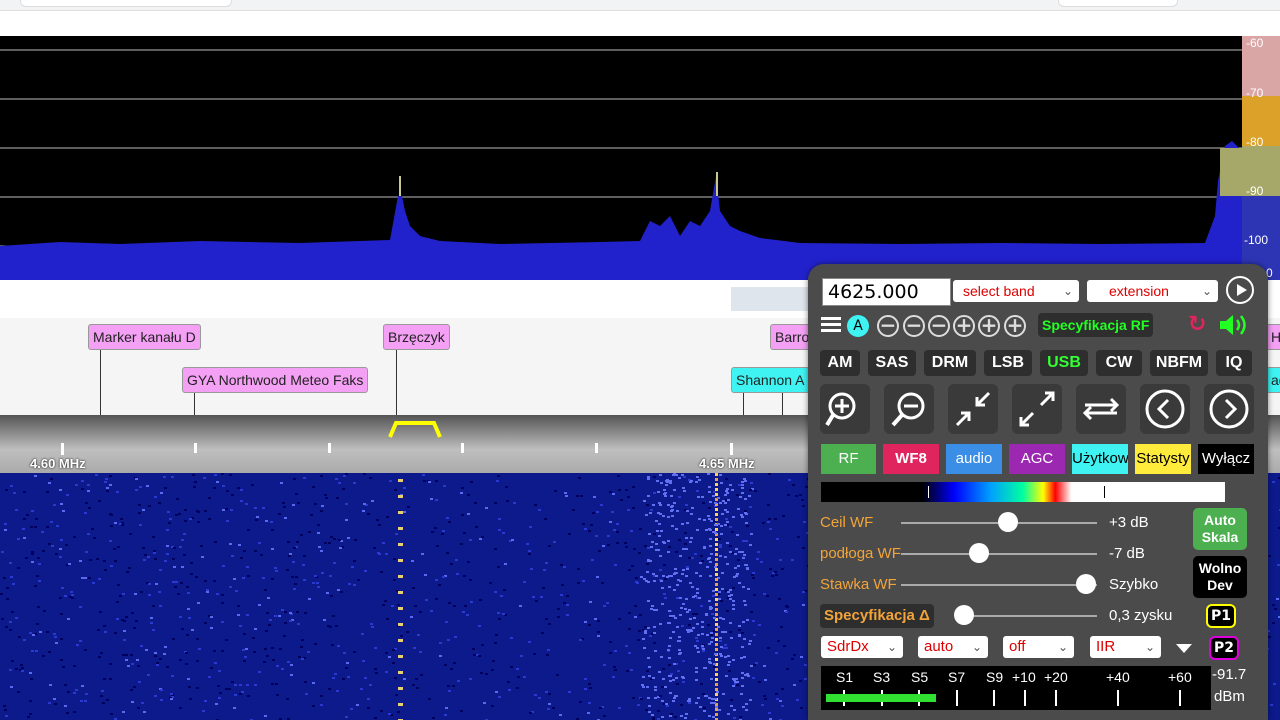  I want to click on zoom-band-button, so click(1101, 409).